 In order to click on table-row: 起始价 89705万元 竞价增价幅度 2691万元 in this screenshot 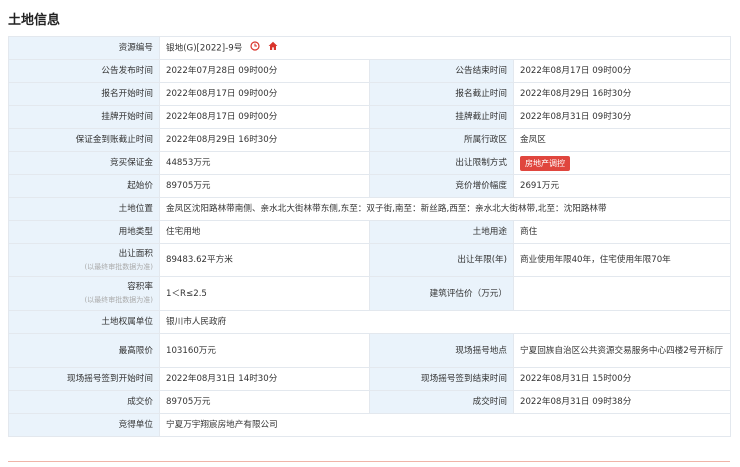, I will do `click(370, 186)`.